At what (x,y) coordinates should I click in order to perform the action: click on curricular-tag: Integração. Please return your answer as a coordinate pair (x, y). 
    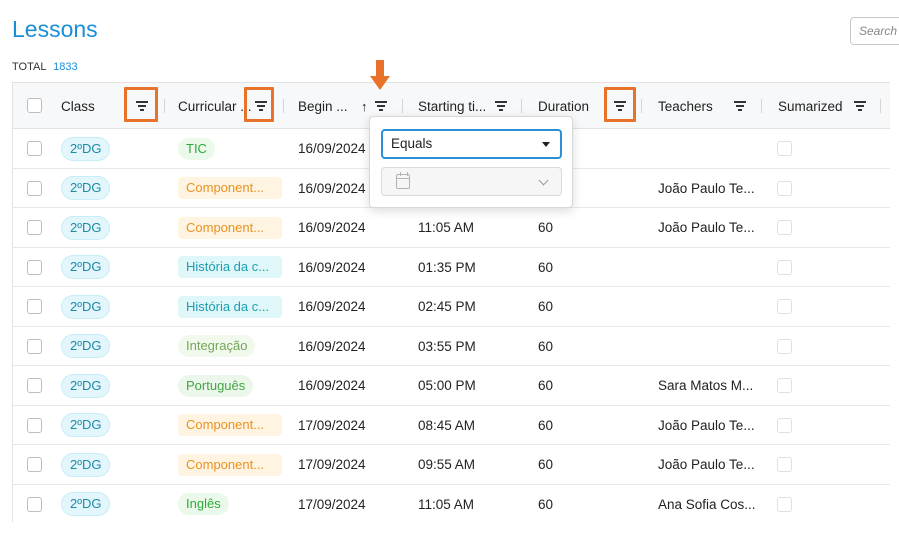
    Looking at the image, I should click on (217, 346).